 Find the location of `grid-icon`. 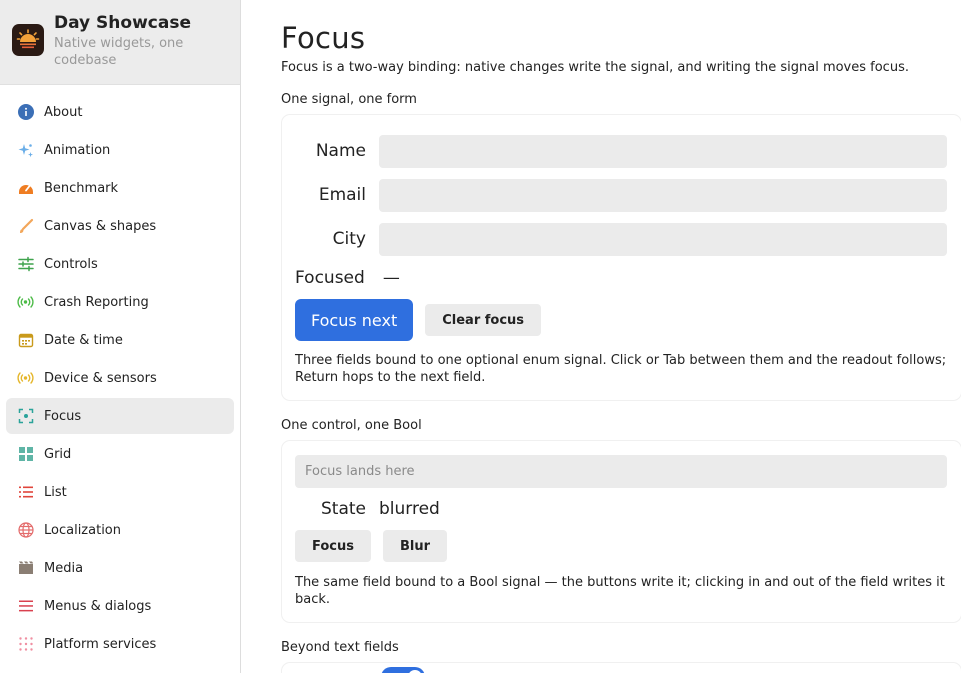

grid-icon is located at coordinates (25, 454).